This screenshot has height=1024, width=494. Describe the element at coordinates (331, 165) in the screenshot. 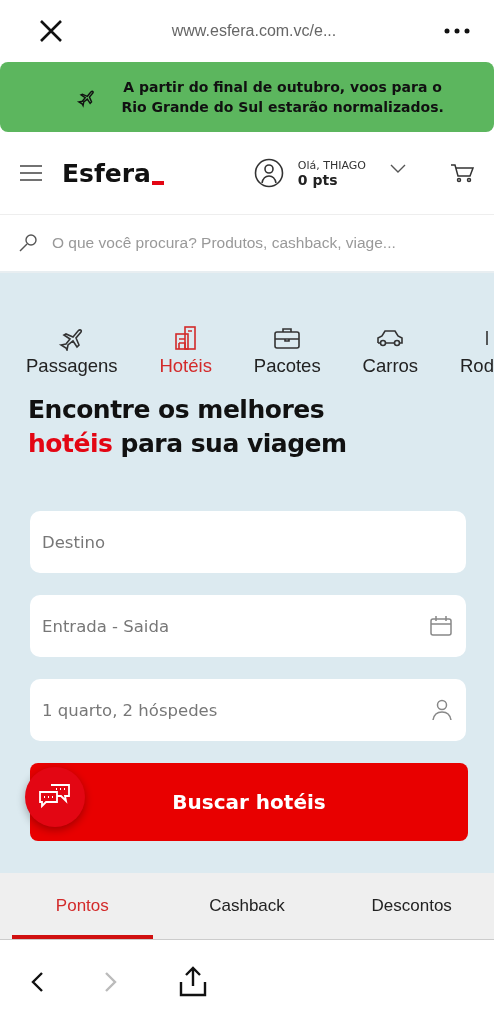

I see `greeting-text: Olá, THIAGO` at that location.